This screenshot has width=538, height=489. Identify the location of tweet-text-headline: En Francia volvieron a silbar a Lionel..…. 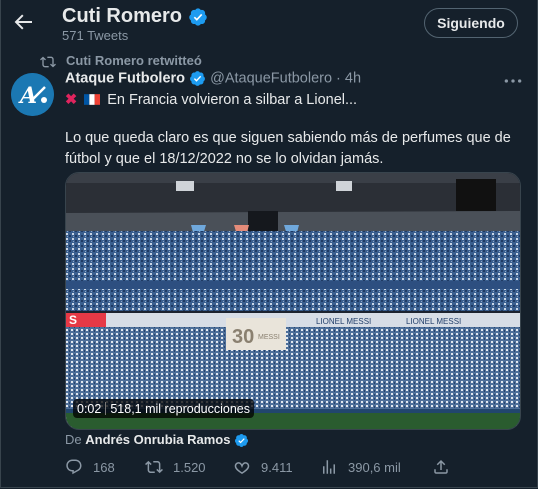
(232, 100).